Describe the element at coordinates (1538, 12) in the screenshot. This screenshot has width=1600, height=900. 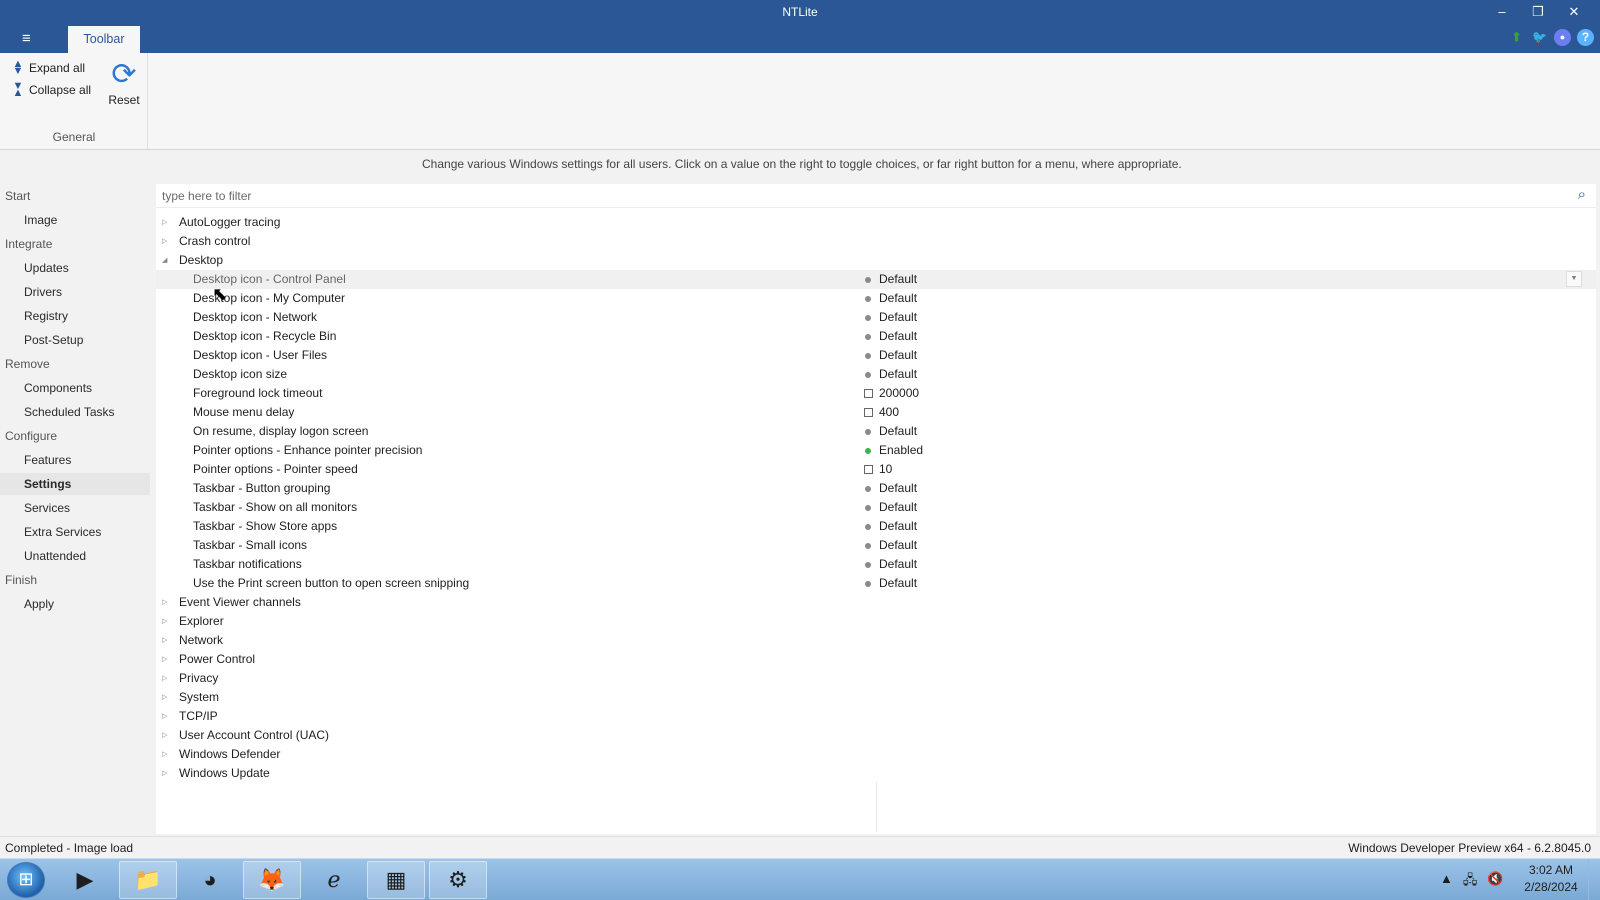
I see `restore-button: ❐` at that location.